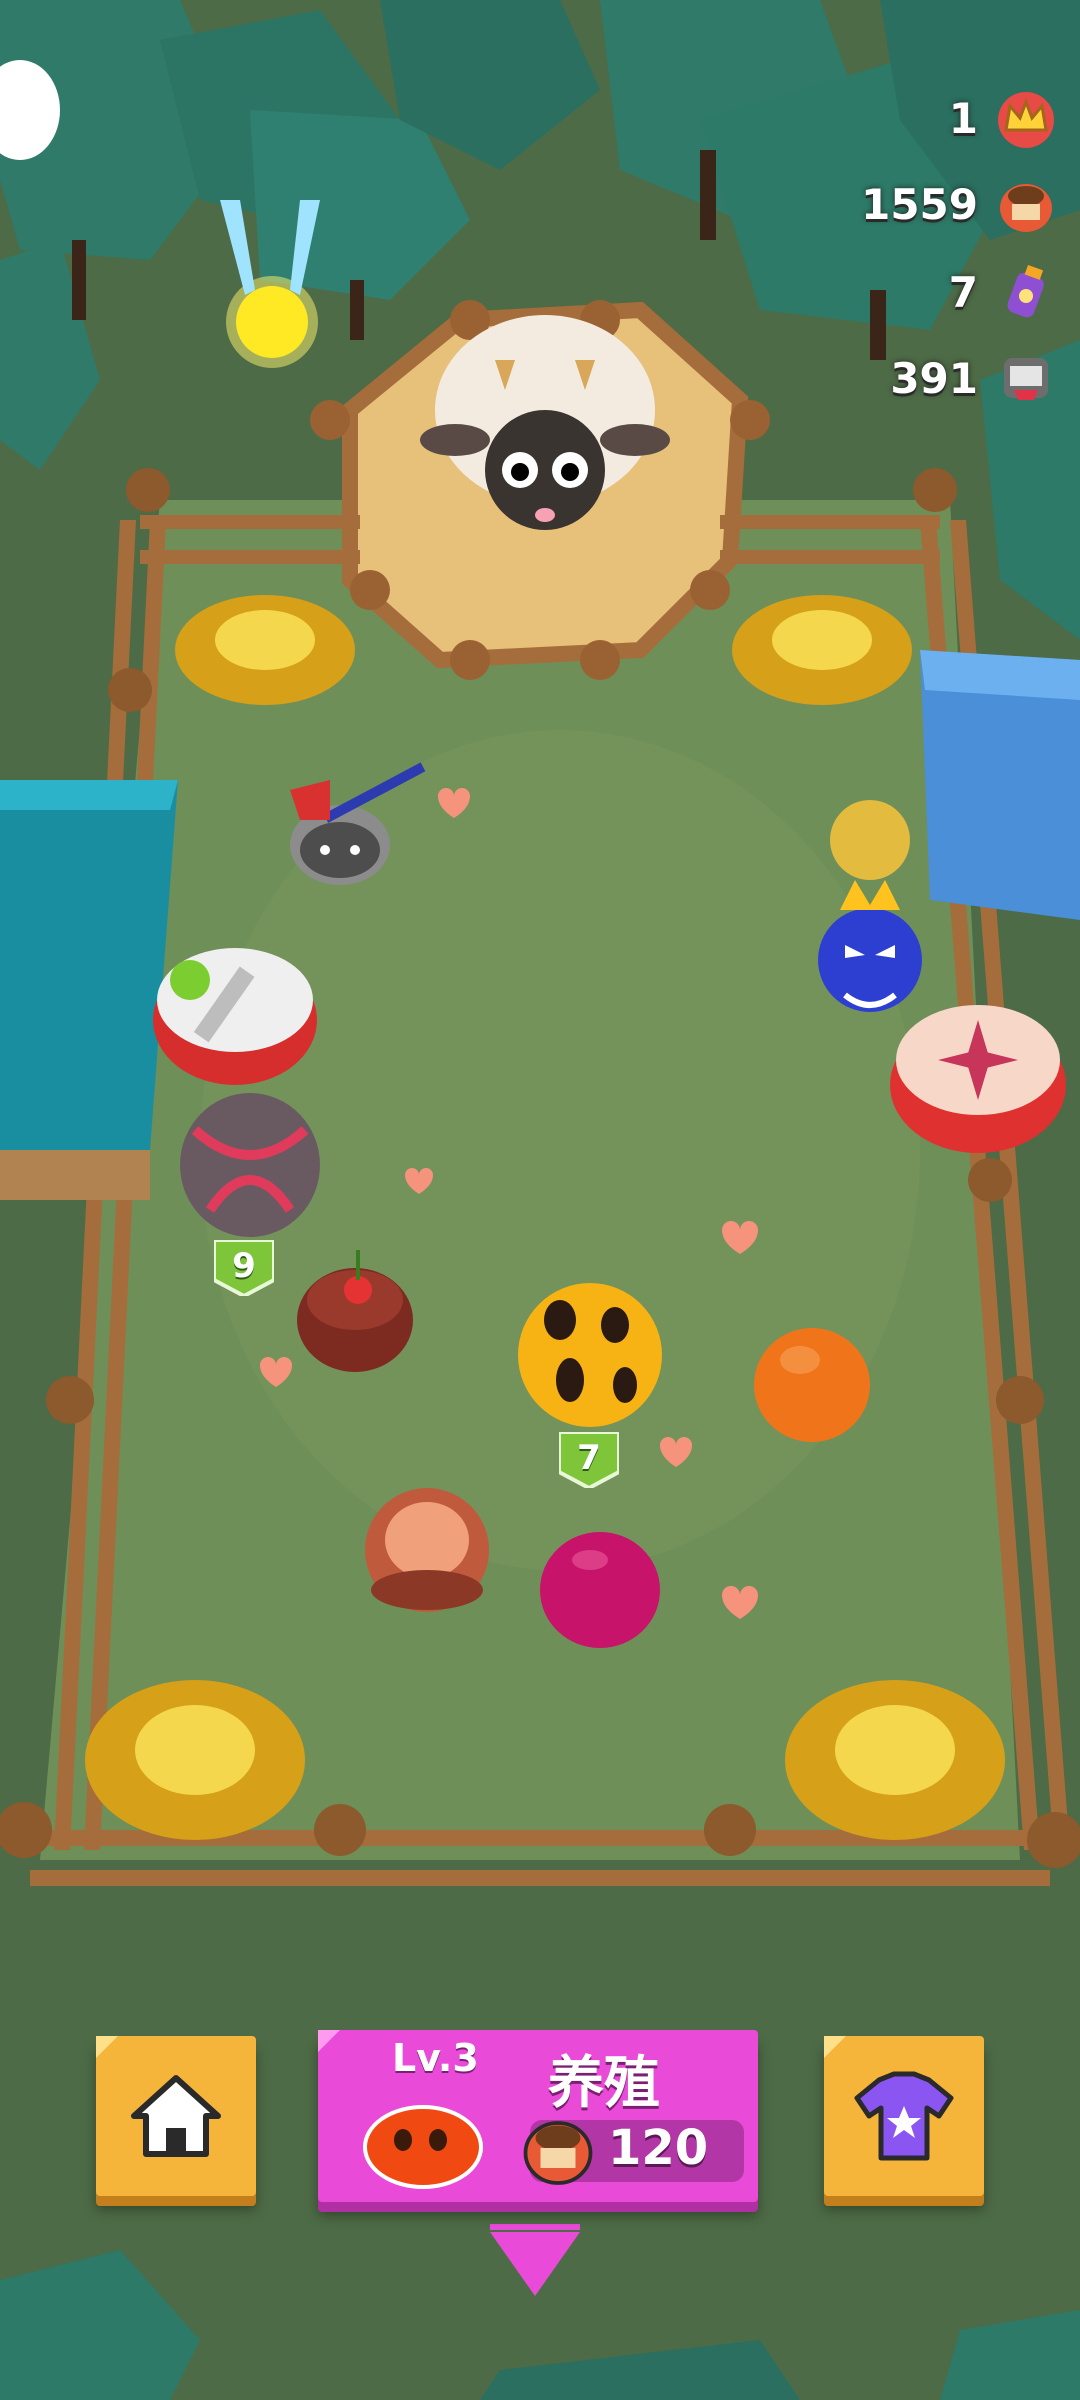  What do you see at coordinates (1026, 379) in the screenshot?
I see `robot-face-icon` at bounding box center [1026, 379].